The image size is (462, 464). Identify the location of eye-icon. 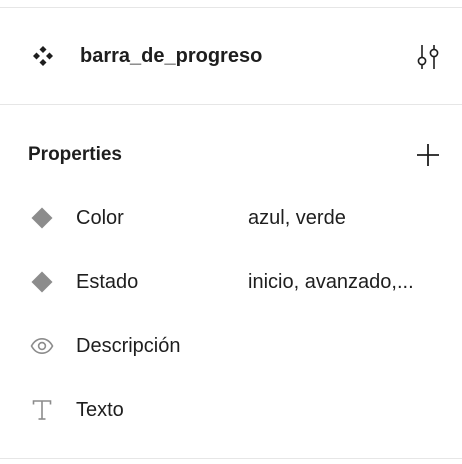
(42, 346).